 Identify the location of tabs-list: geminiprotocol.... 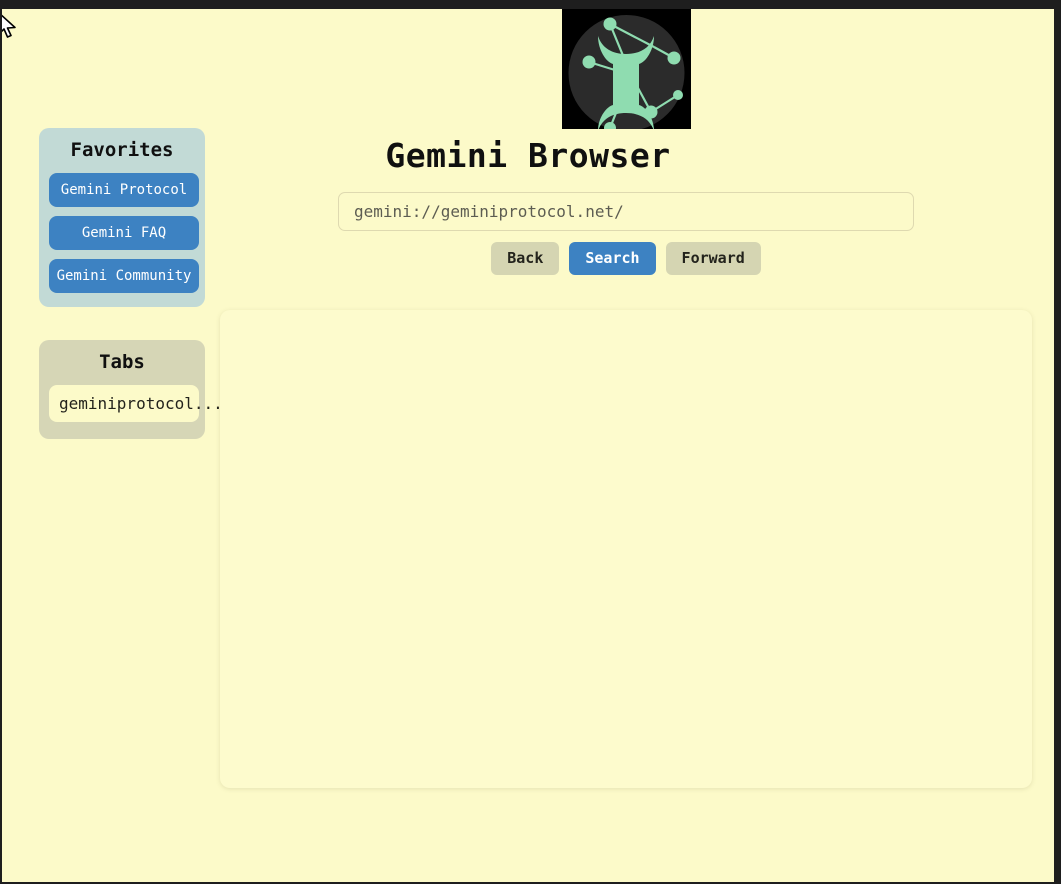
(136, 404).